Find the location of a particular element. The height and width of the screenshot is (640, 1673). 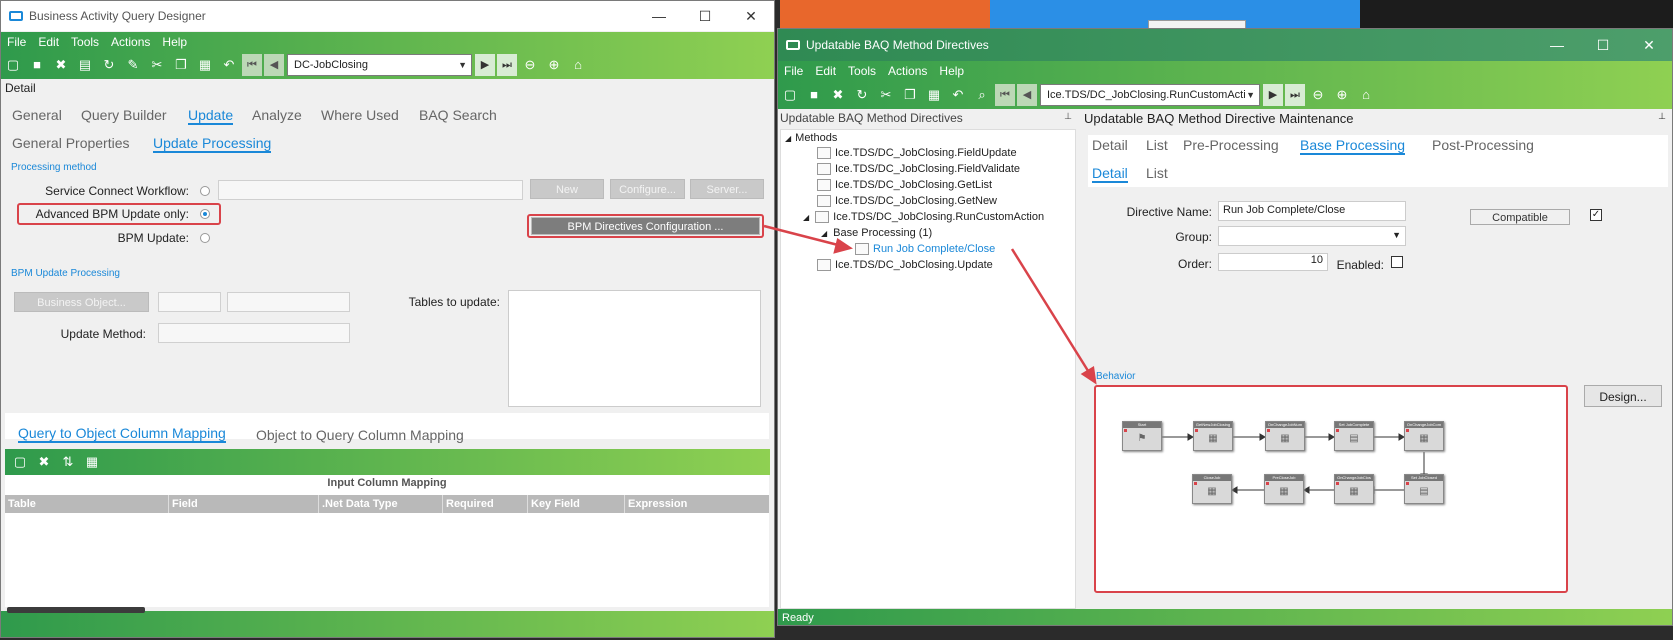

tab-general: General is located at coordinates (37, 115).